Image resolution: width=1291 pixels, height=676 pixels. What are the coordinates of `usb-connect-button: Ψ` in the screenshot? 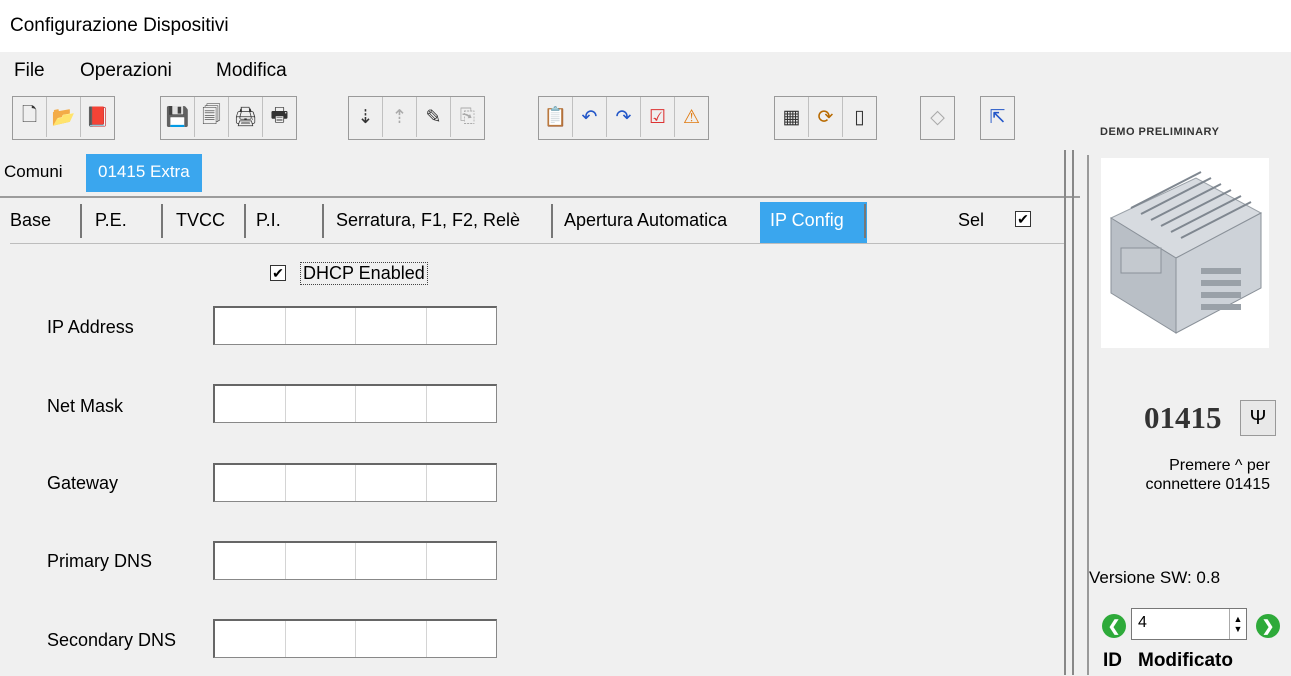 It's located at (1258, 418).